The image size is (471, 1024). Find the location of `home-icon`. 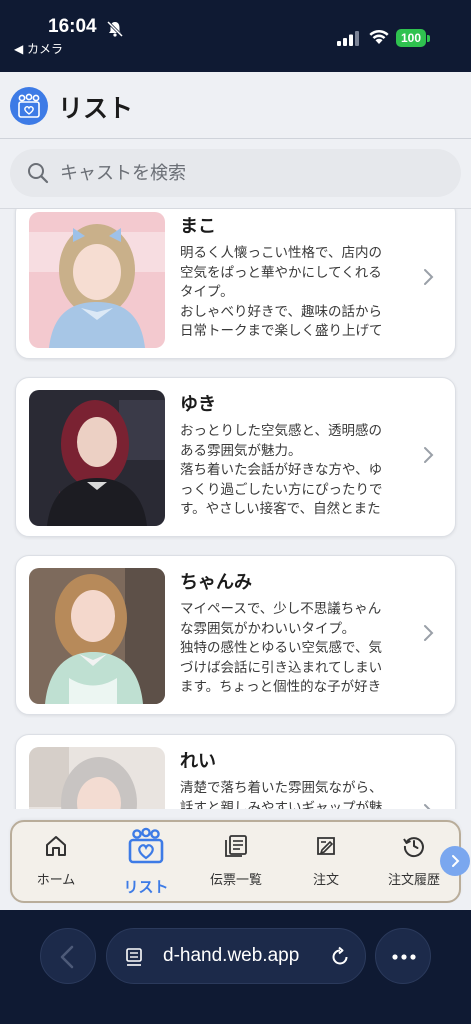

home-icon is located at coordinates (56, 846).